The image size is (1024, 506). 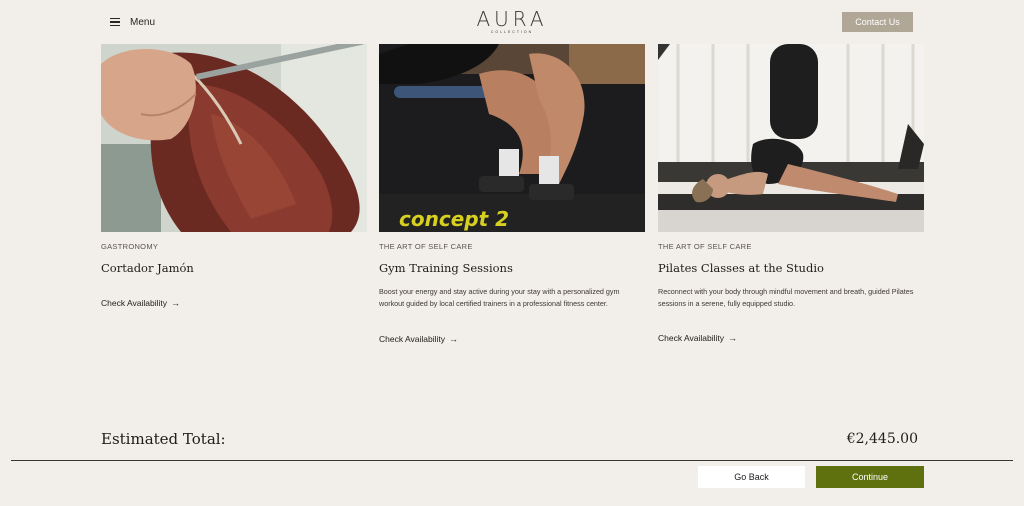 I want to click on menu-button: Menu, so click(x=132, y=22).